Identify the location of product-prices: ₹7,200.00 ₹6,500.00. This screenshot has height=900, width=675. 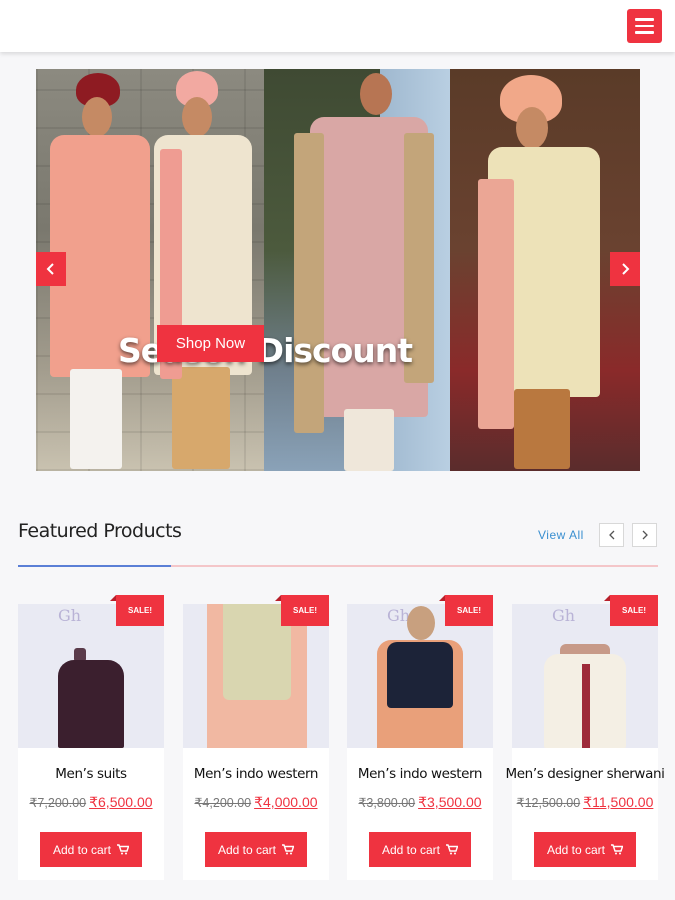
(91, 802).